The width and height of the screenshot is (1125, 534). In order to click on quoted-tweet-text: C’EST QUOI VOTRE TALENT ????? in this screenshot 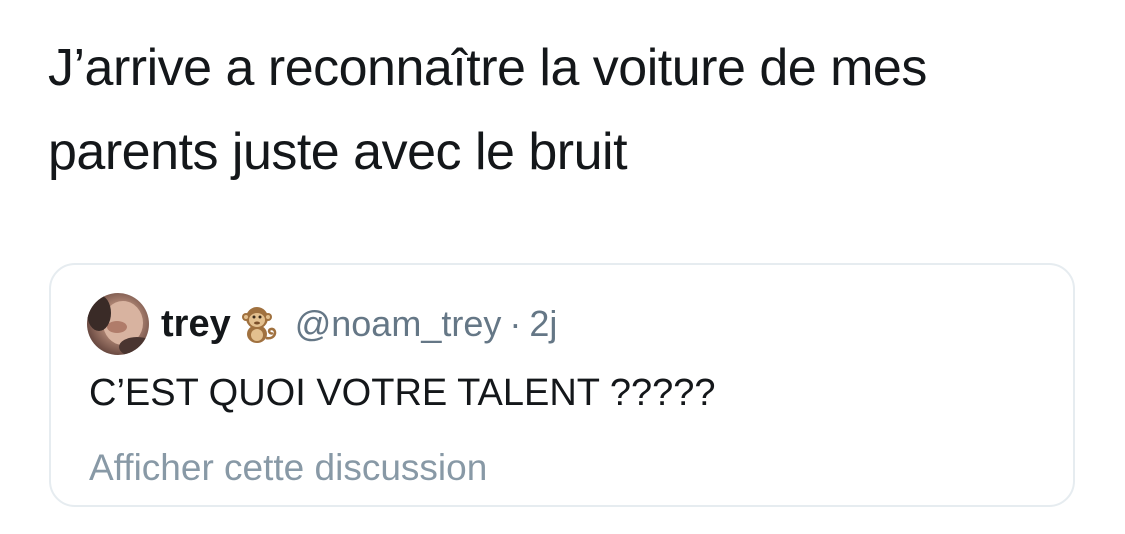, I will do `click(402, 393)`.